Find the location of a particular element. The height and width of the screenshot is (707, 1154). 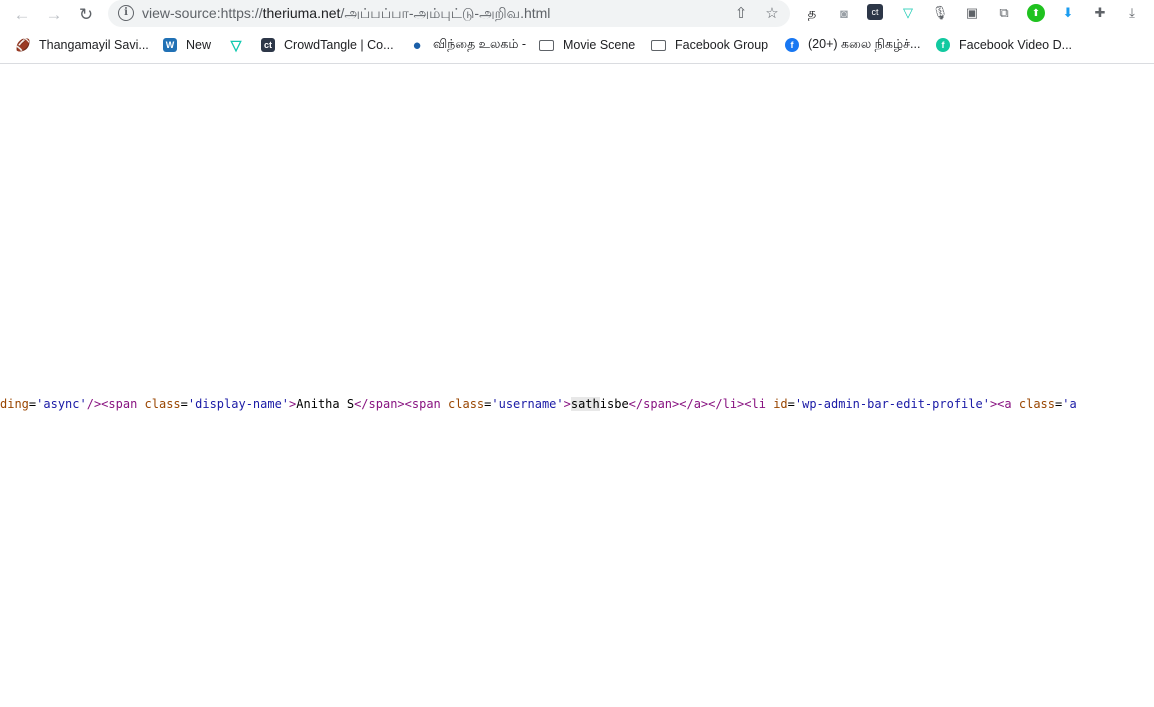

bookmark-label: New is located at coordinates (199, 45).